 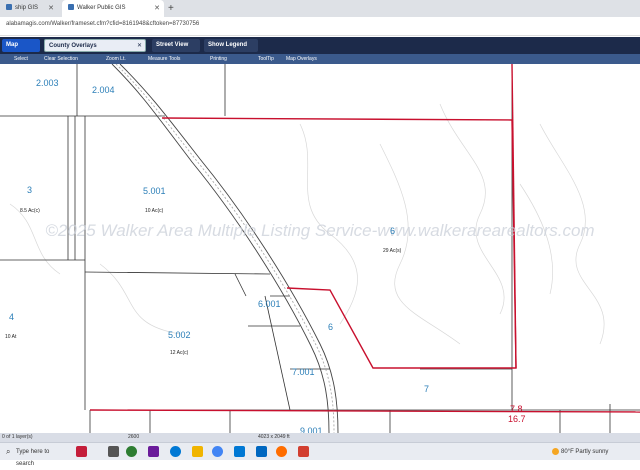 I want to click on firefox-icon, so click(x=281, y=451).